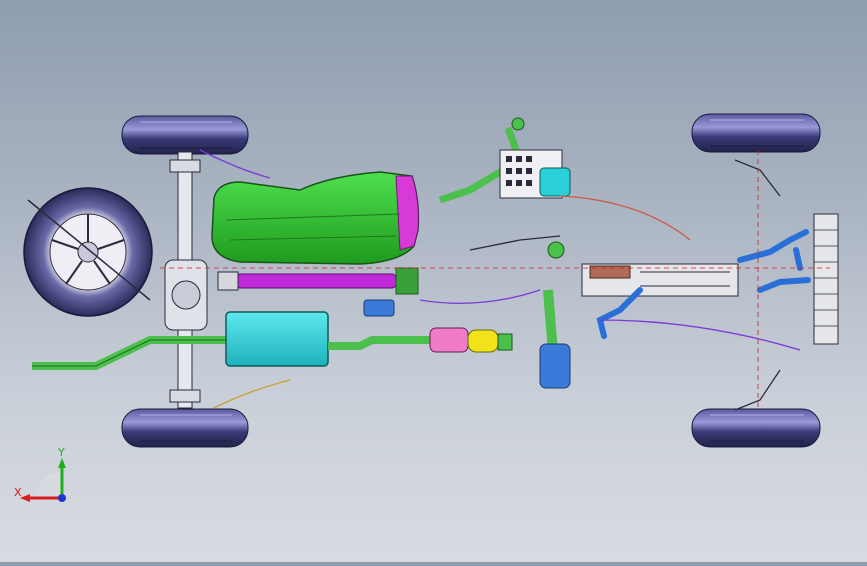  I want to click on exhaust-system, so click(272, 340).